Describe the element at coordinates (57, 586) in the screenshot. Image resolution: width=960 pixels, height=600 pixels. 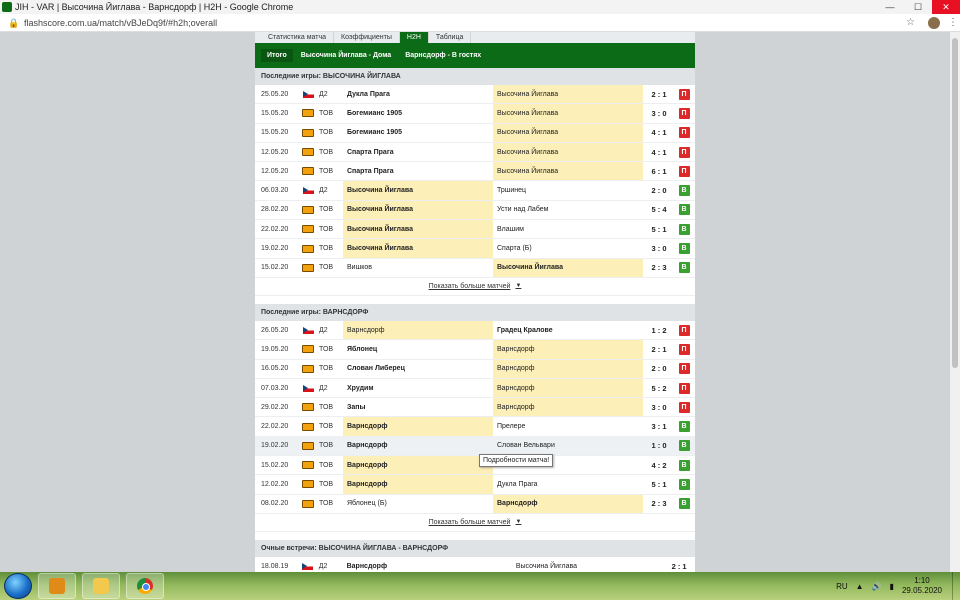
I see `taskbar-media-player` at that location.